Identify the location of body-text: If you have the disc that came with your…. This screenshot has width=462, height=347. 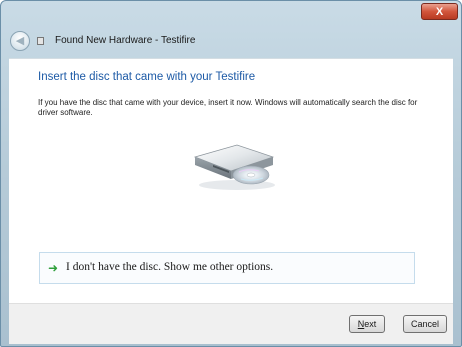
(228, 107).